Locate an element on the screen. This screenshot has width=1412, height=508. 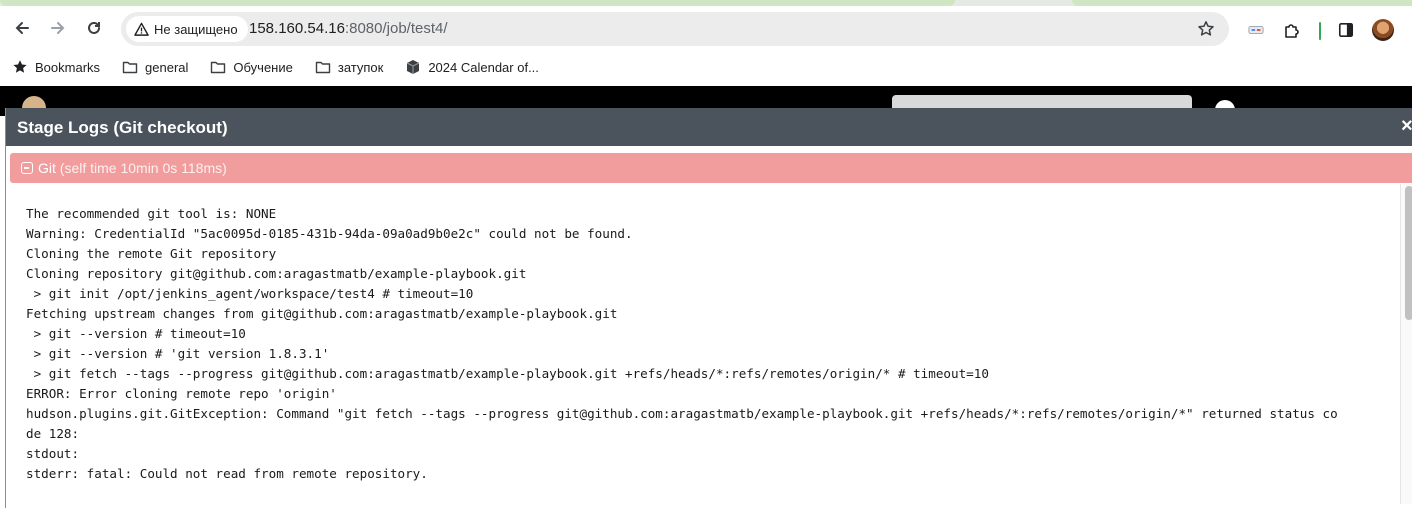
log-scrollbar is located at coordinates (1406, 344).